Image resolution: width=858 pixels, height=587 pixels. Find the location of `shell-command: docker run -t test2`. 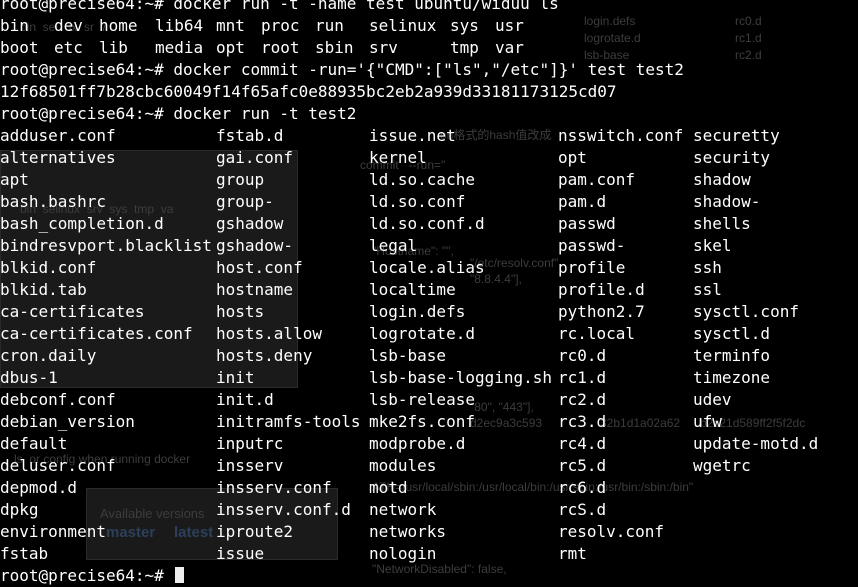

shell-command: docker run -t test2 is located at coordinates (265, 113).